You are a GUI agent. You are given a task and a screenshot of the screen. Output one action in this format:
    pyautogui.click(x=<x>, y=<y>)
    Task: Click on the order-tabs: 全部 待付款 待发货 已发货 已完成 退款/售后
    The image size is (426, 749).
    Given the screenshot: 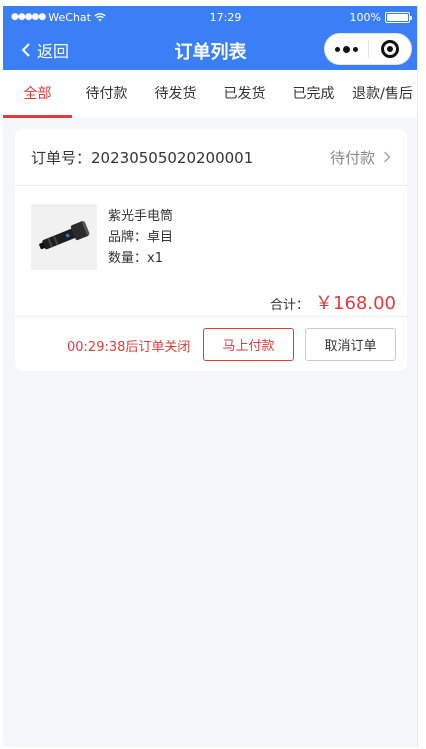 What is the action you would take?
    pyautogui.click(x=210, y=94)
    